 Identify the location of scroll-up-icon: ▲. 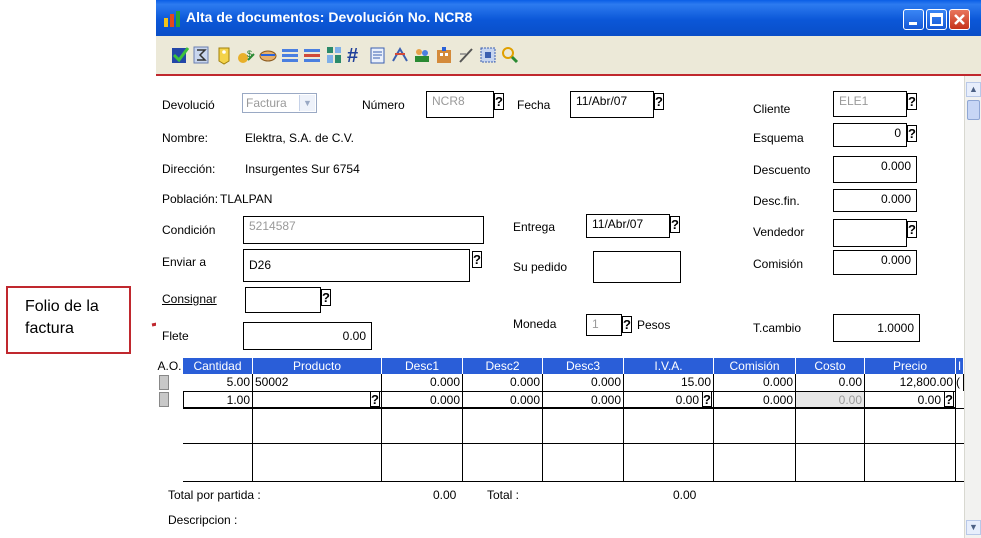
(973, 89).